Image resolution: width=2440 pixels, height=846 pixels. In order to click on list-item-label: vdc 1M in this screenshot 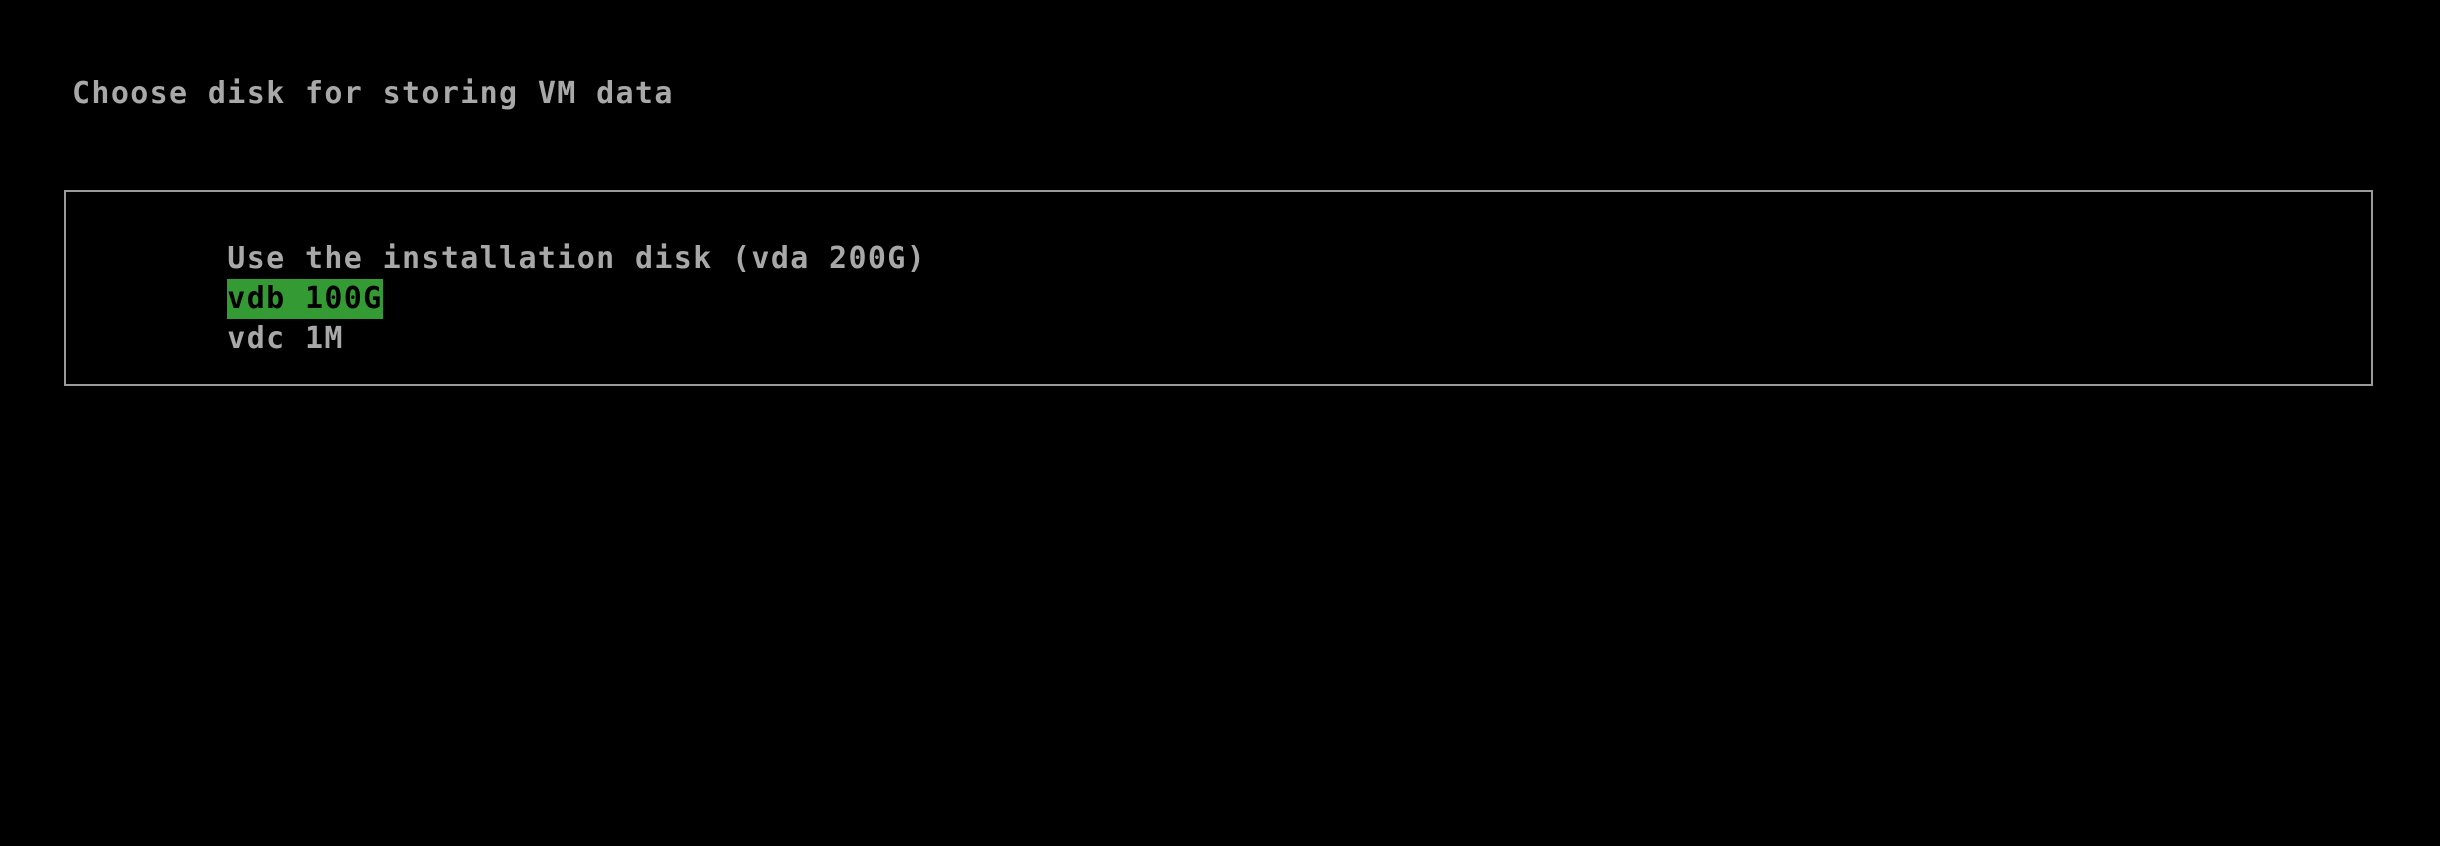, I will do `click(285, 338)`.